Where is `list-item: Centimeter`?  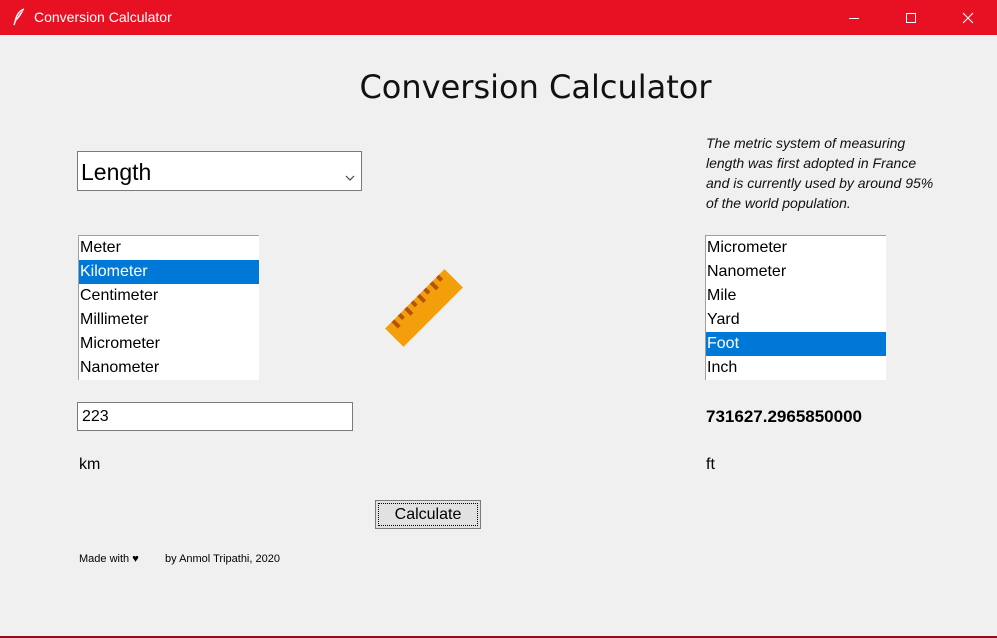
list-item: Centimeter is located at coordinates (169, 296).